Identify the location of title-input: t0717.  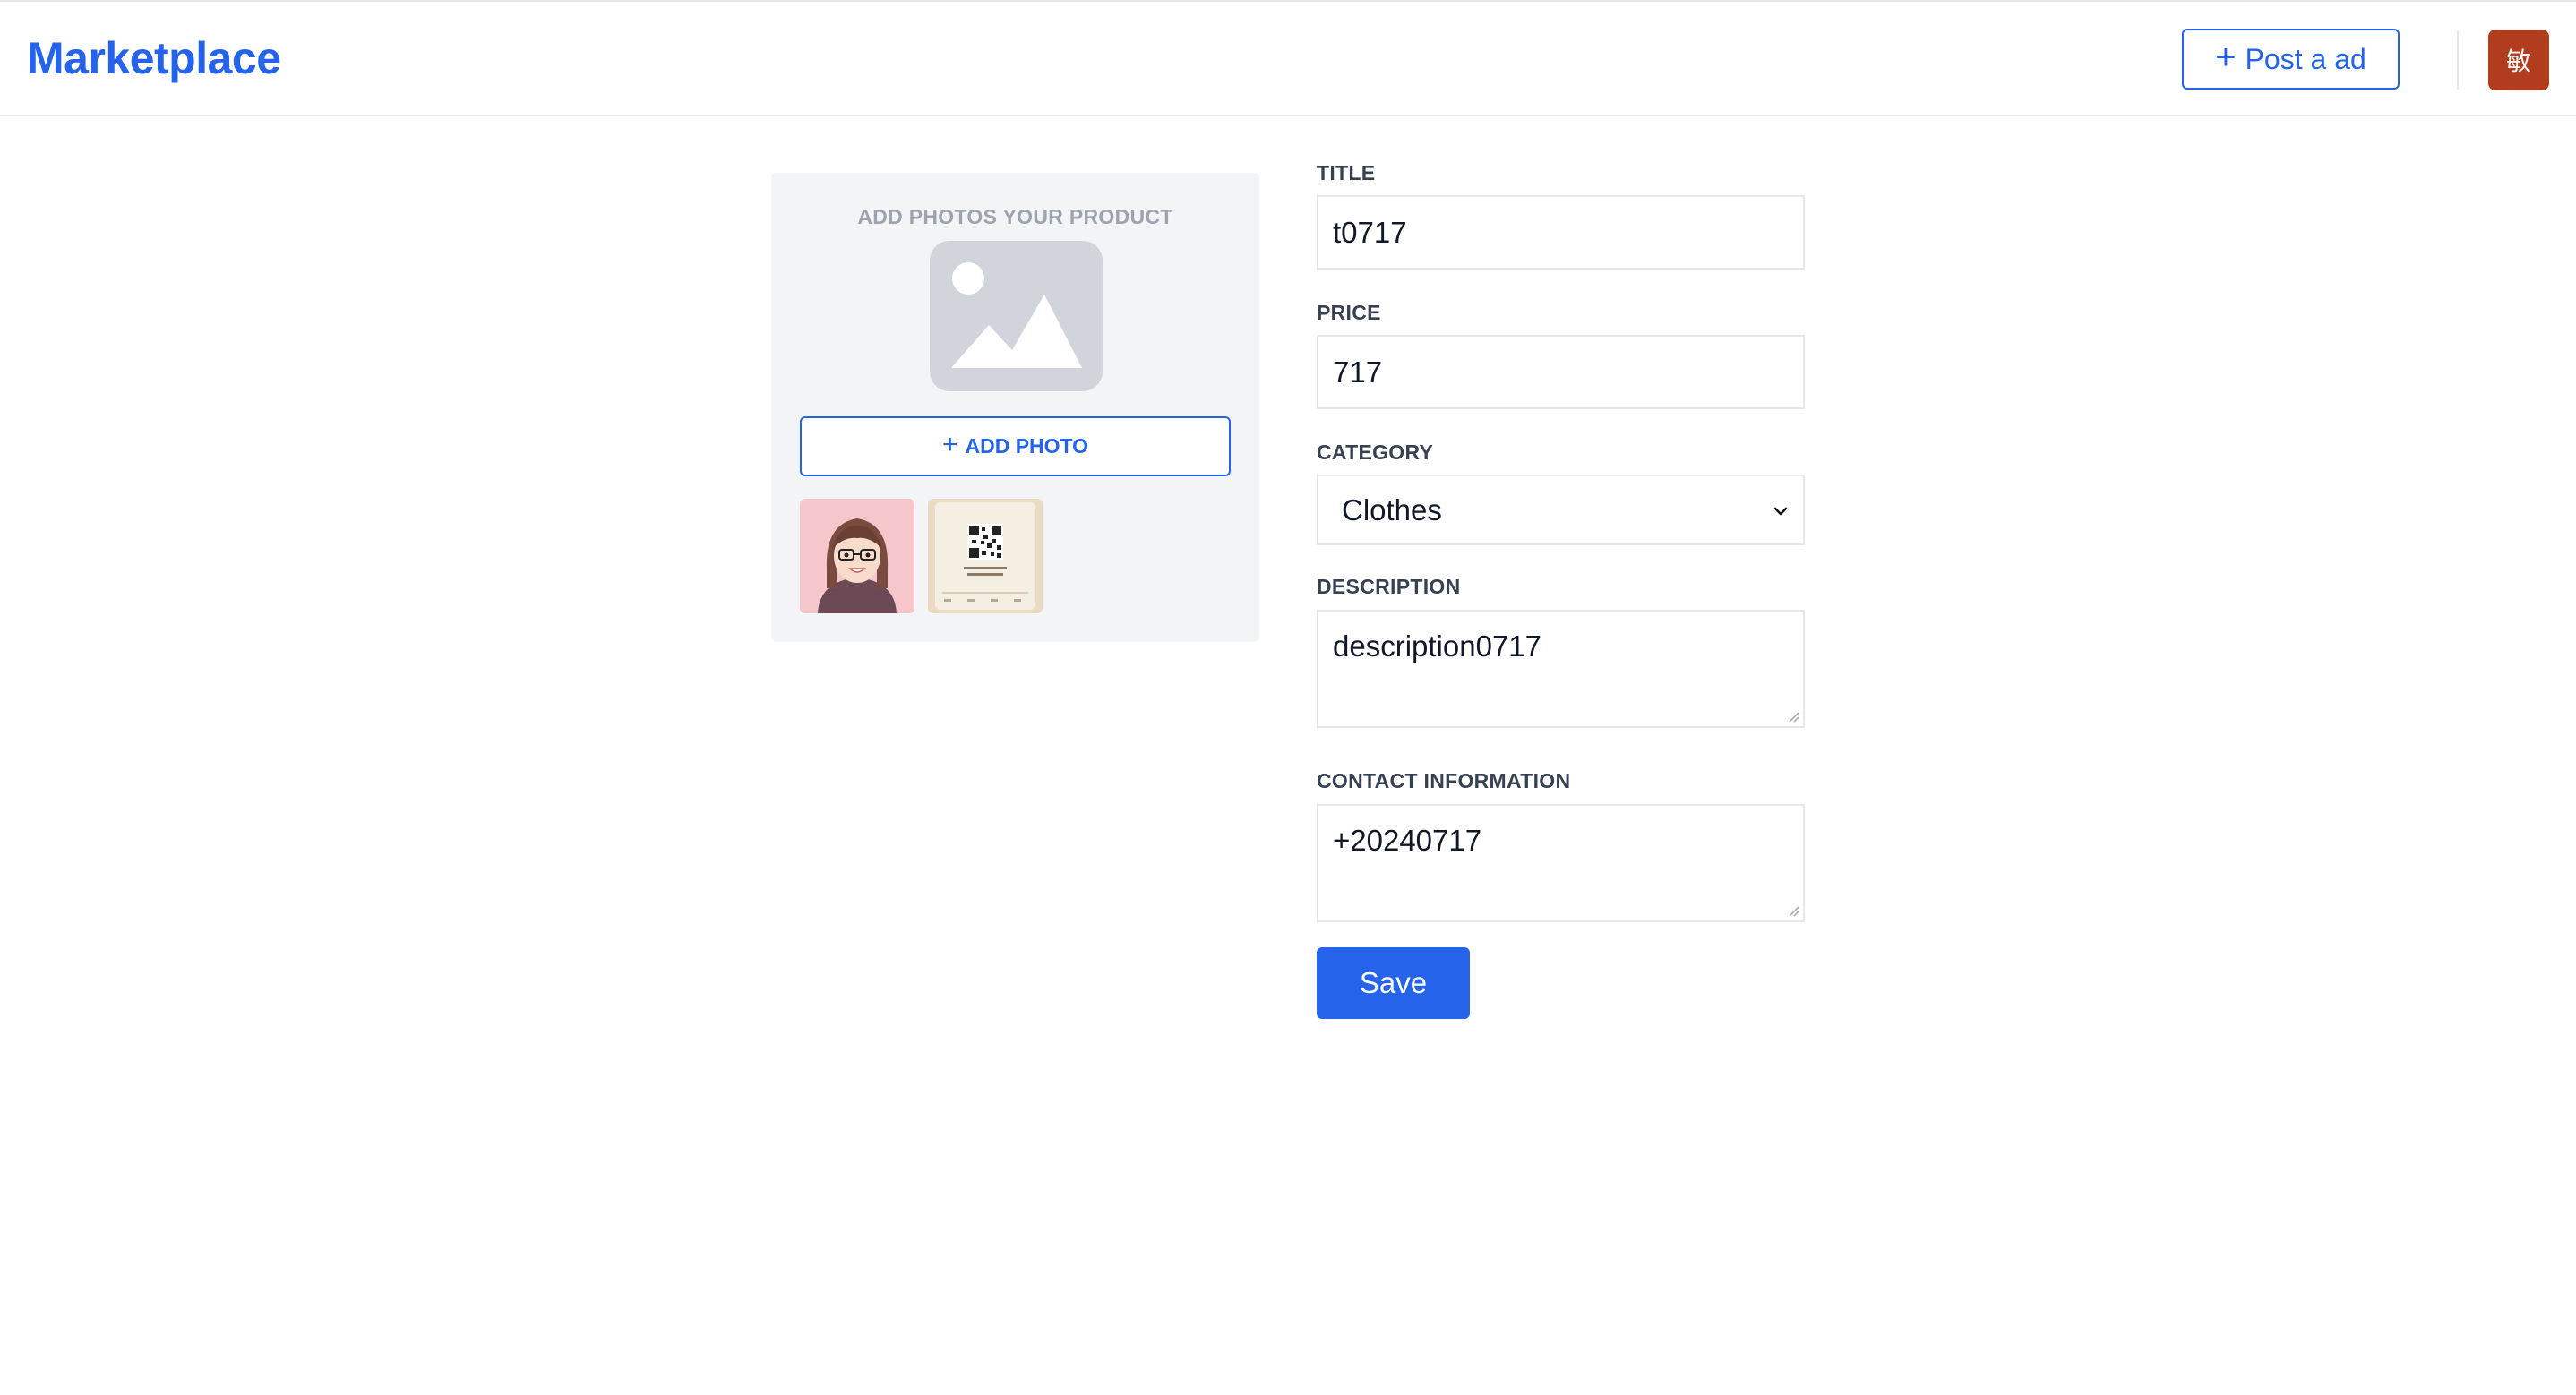
(1561, 232).